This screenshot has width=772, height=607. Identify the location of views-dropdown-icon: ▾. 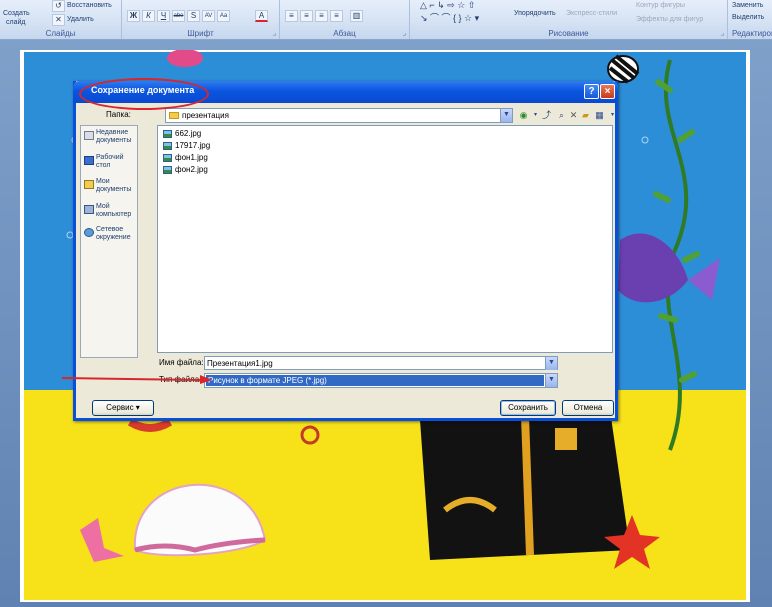
(612, 115).